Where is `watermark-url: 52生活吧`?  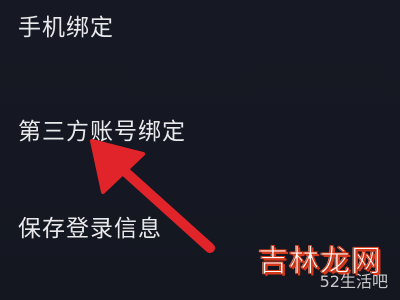
watermark-url: 52生活吧 is located at coordinates (353, 281).